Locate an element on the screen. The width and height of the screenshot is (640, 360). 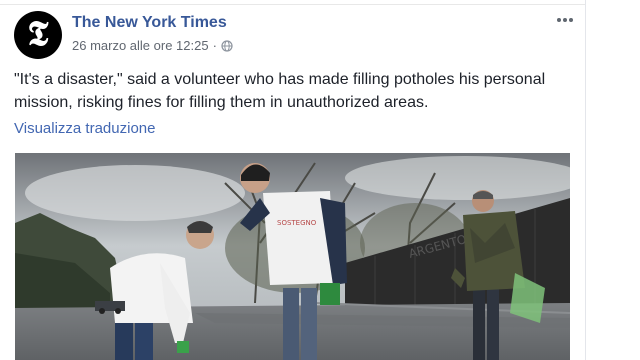
globe-icon is located at coordinates (227, 45).